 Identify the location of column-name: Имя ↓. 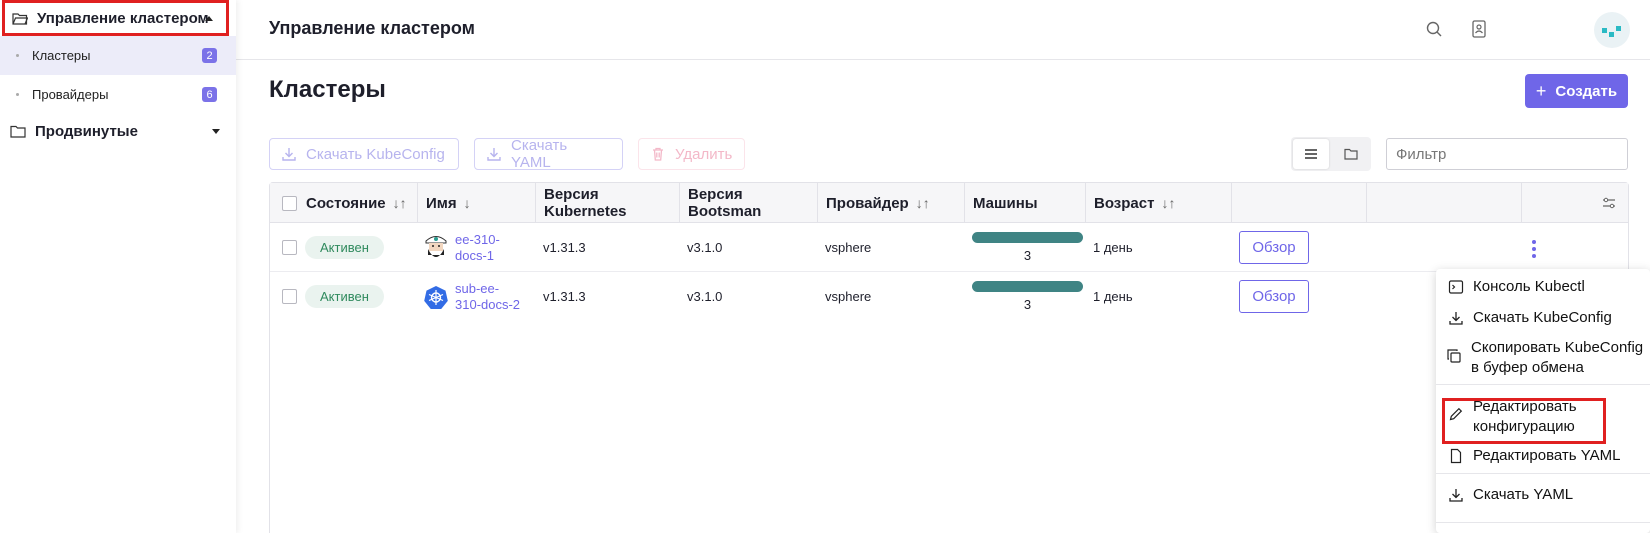
(477, 203).